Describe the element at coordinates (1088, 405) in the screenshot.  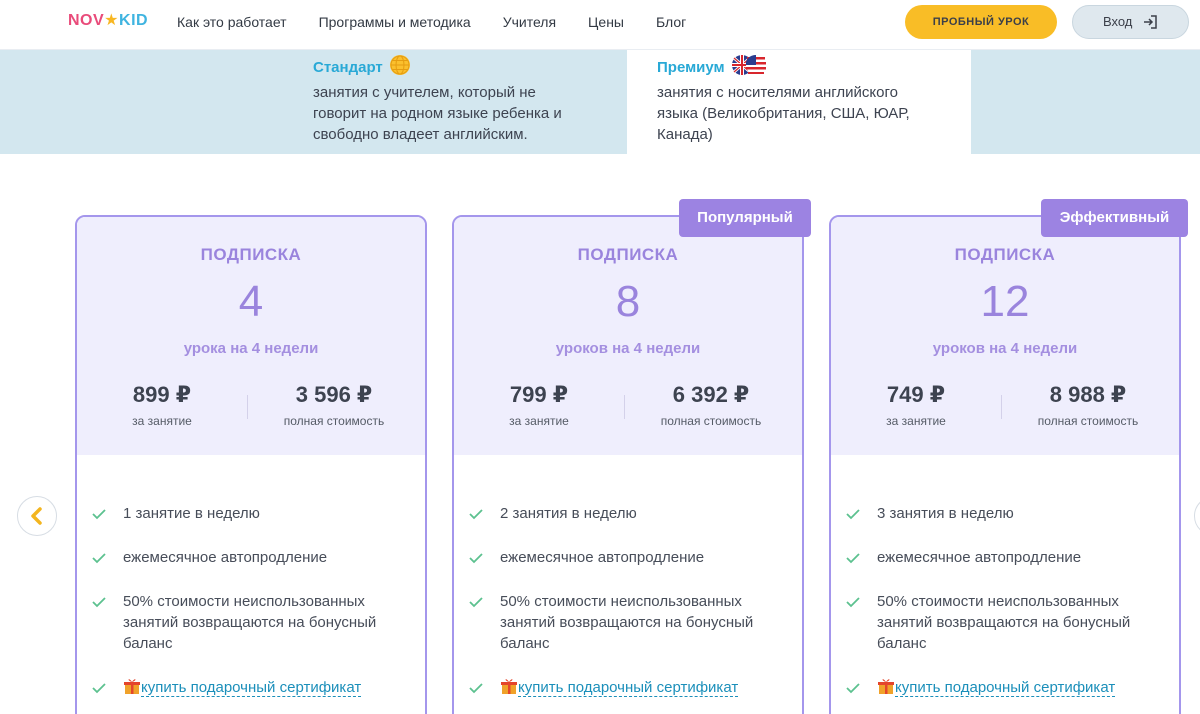
I see `price-total: 8 988 ₽ полная стоимость` at that location.